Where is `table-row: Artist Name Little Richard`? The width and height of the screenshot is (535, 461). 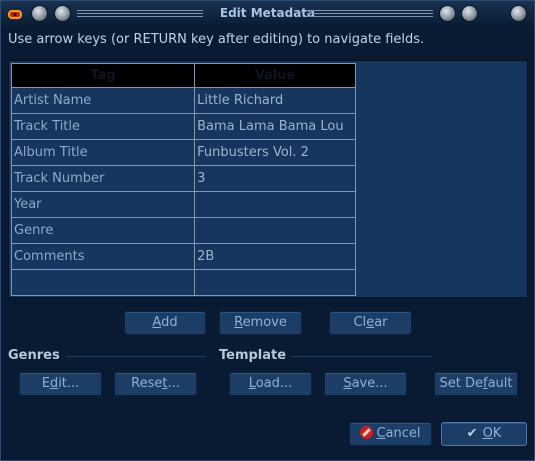
table-row: Artist Name Little Richard is located at coordinates (183, 100).